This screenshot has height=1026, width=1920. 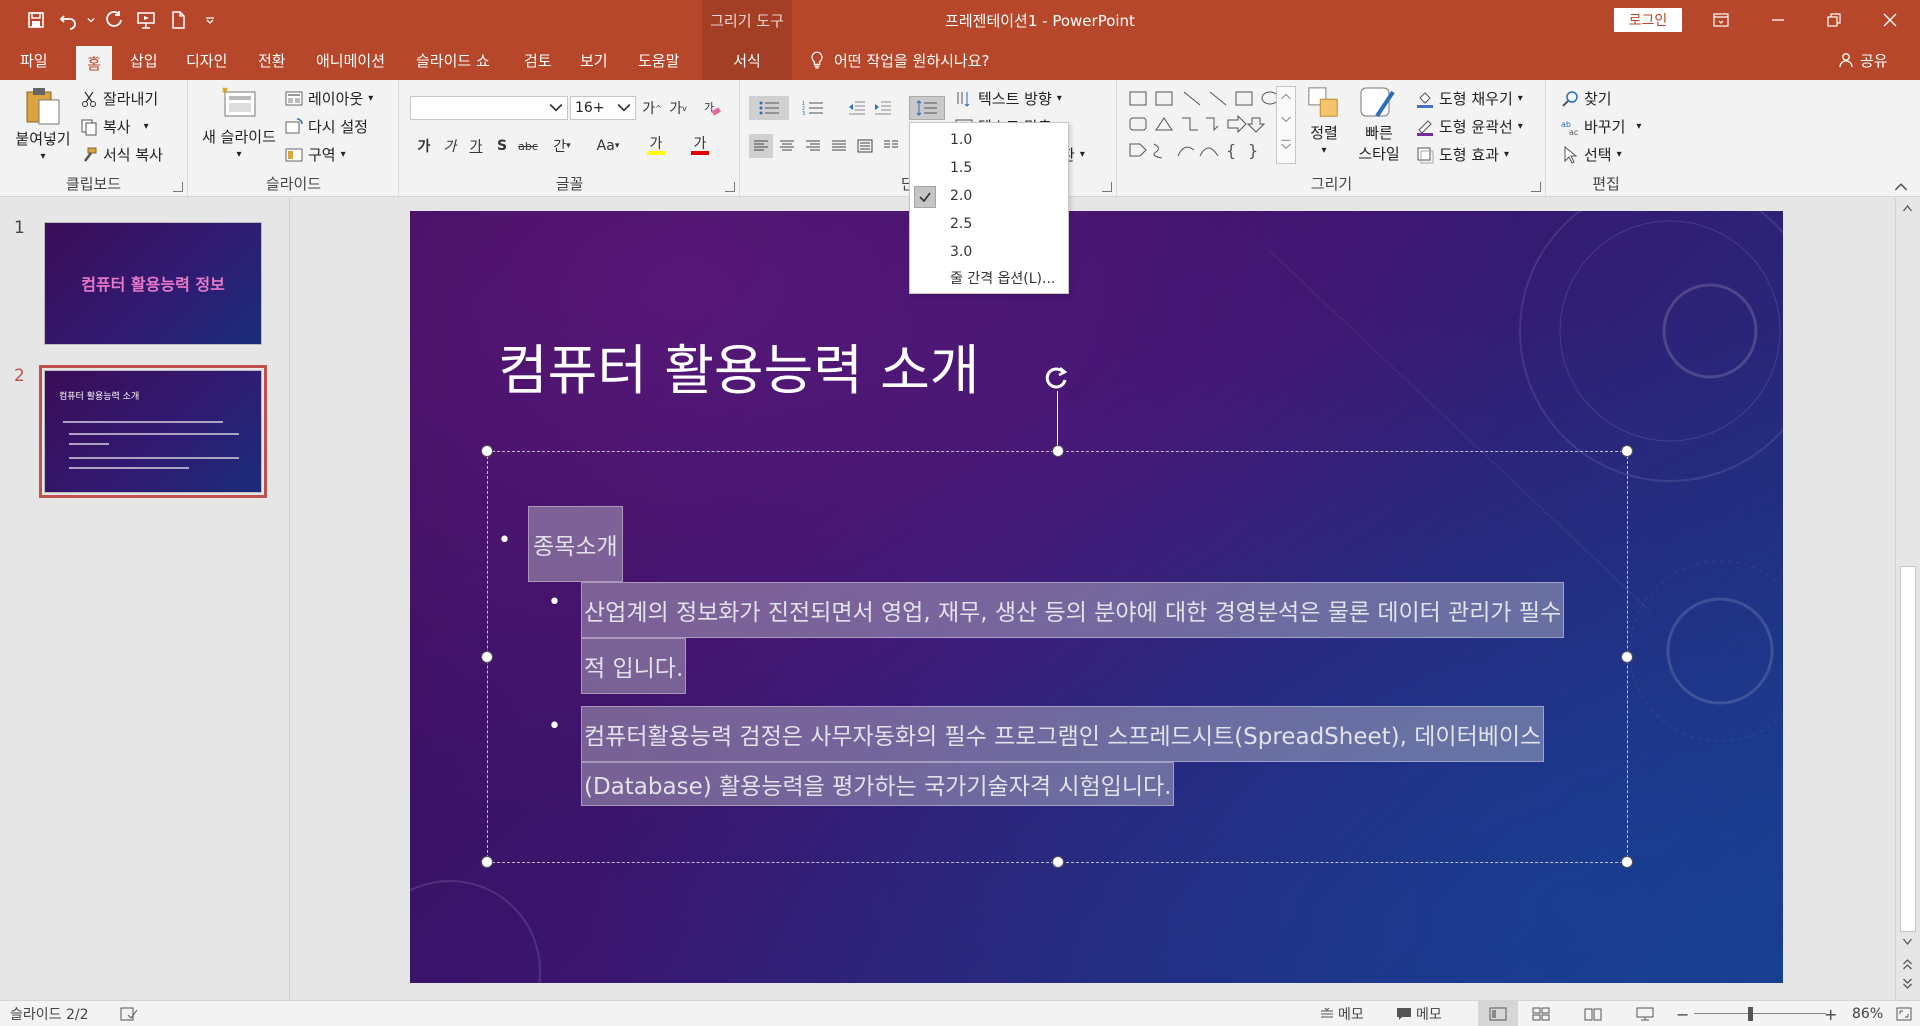 I want to click on shape-effects-button: 도형 효과 ▾, so click(x=1462, y=154).